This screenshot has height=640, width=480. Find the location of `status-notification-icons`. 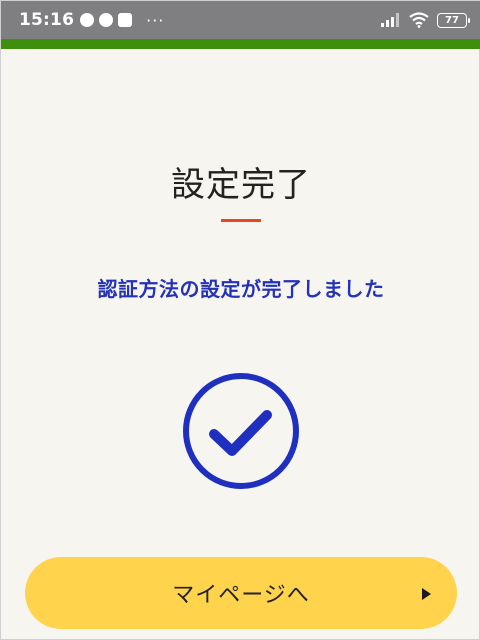

status-notification-icons is located at coordinates (106, 20).